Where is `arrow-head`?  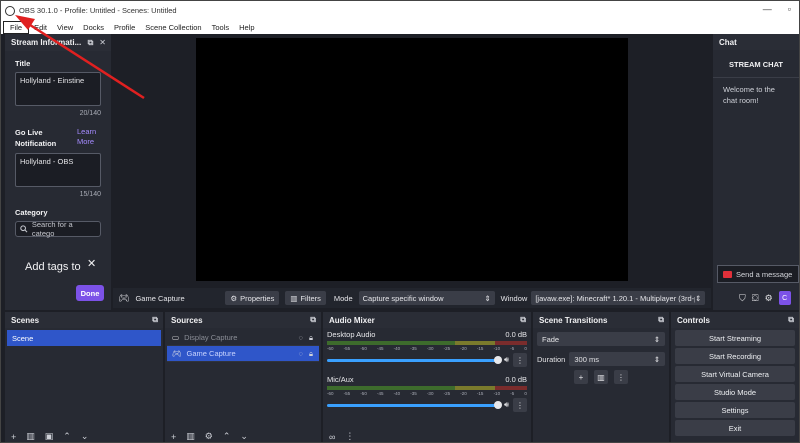
arrow-head is located at coordinates (25, 22).